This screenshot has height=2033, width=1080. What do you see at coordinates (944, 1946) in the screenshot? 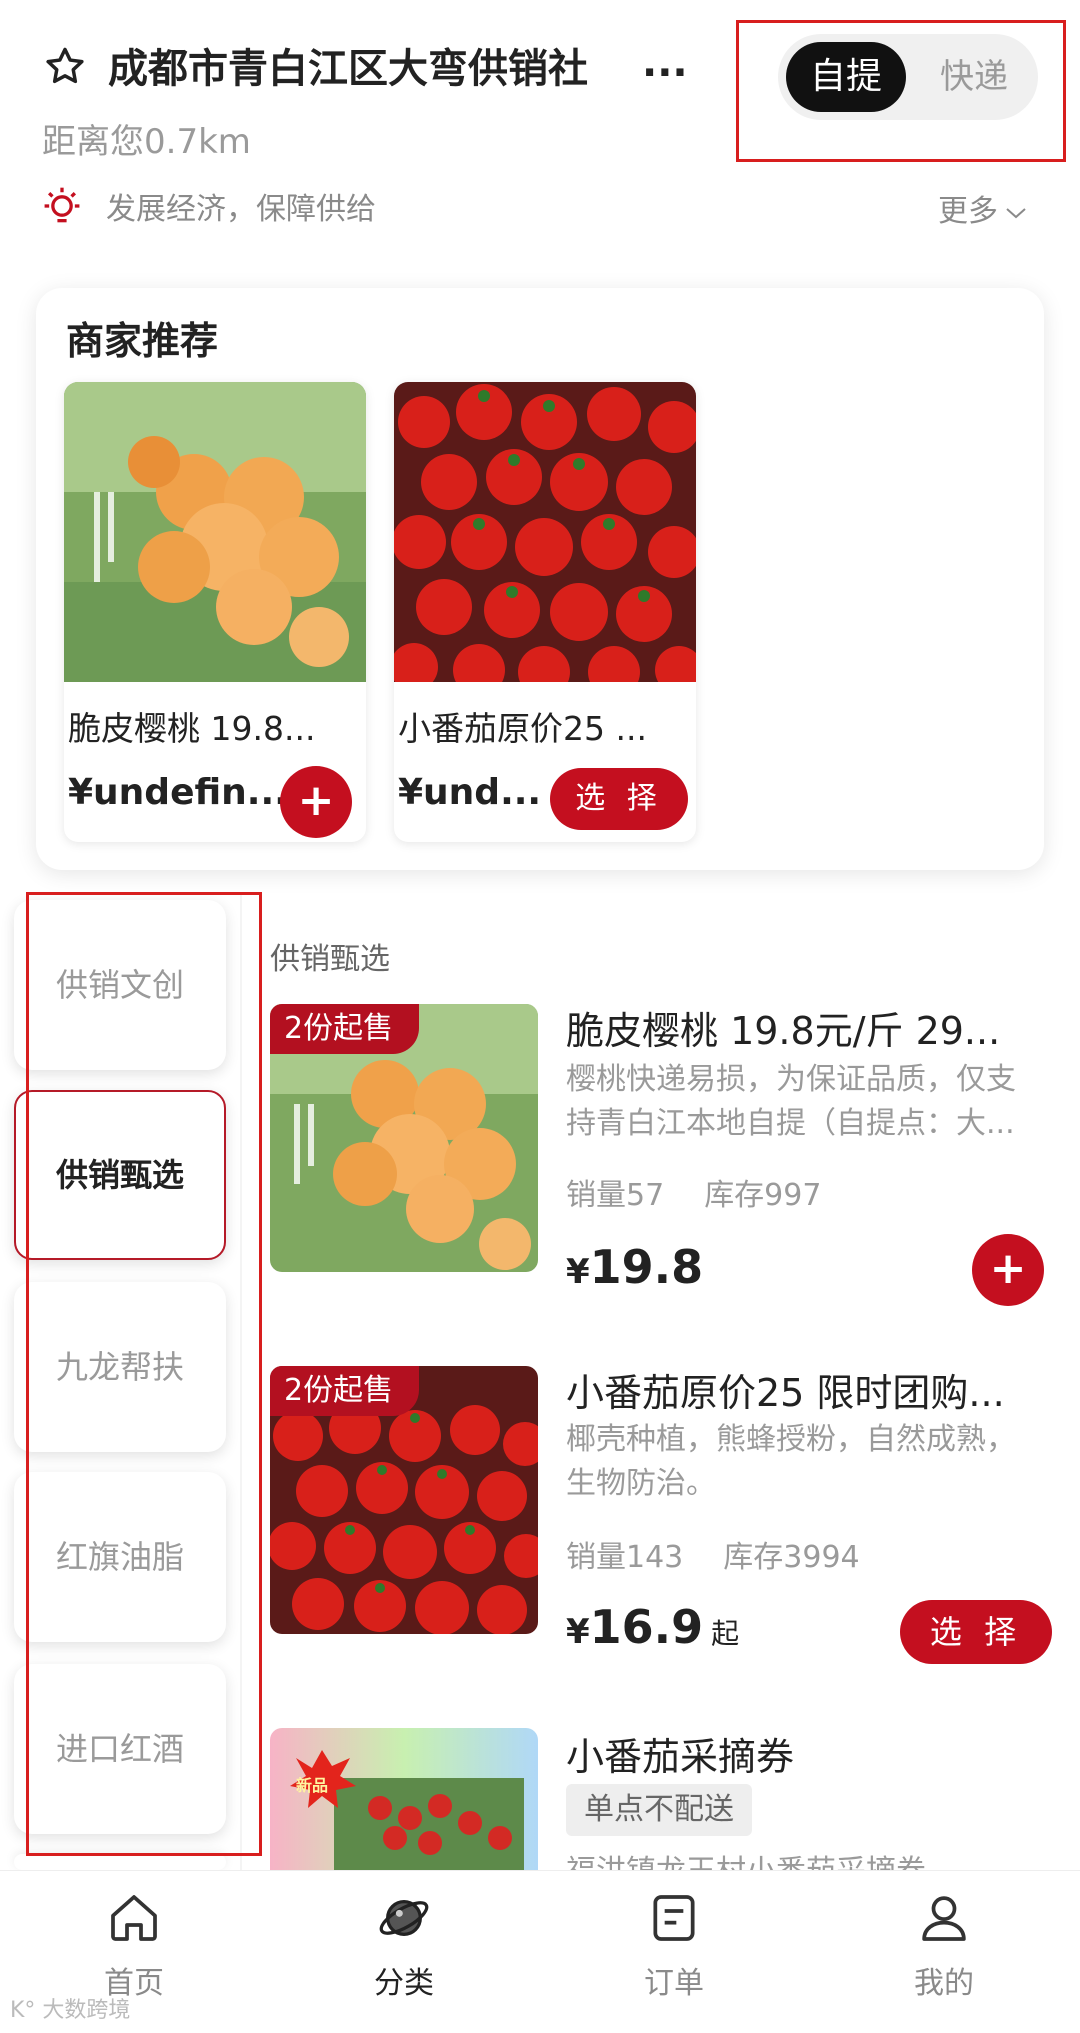
I see `nav-item-profile: 我的` at bounding box center [944, 1946].